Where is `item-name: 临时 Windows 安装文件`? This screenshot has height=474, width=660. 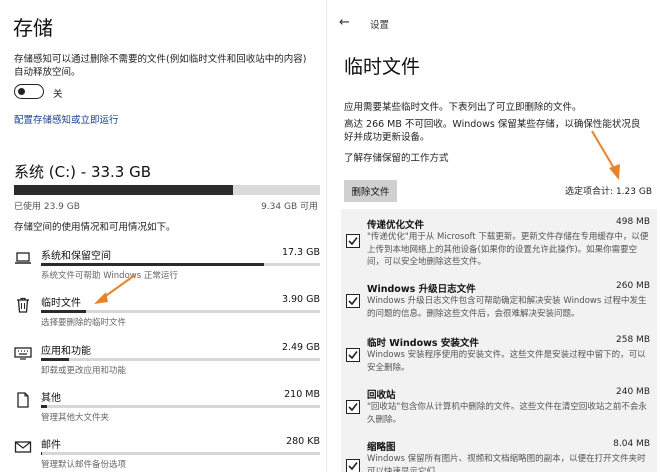 item-name: 临时 Windows 安装文件 is located at coordinates (423, 343).